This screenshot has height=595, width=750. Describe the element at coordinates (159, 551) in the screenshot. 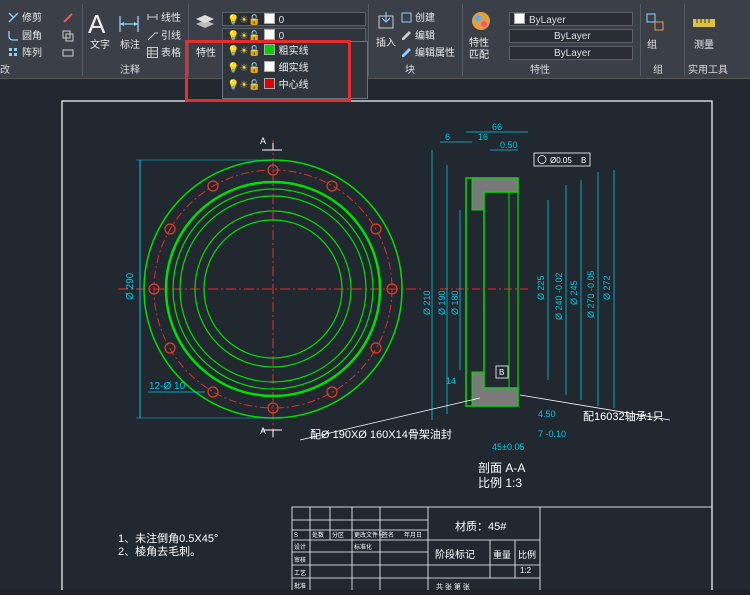

I see `note-2: 2、棱角去毛刺。` at that location.